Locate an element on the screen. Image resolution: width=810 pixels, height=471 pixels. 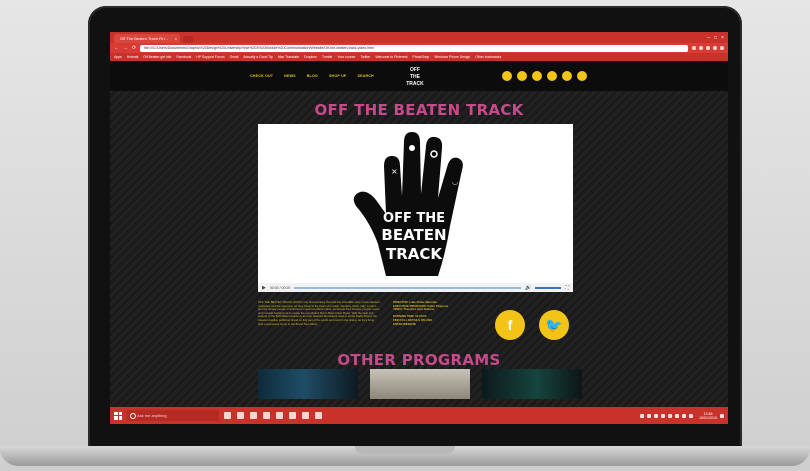
browser-tab: Off The Beaten Track Fin... × is located at coordinates (147, 38).